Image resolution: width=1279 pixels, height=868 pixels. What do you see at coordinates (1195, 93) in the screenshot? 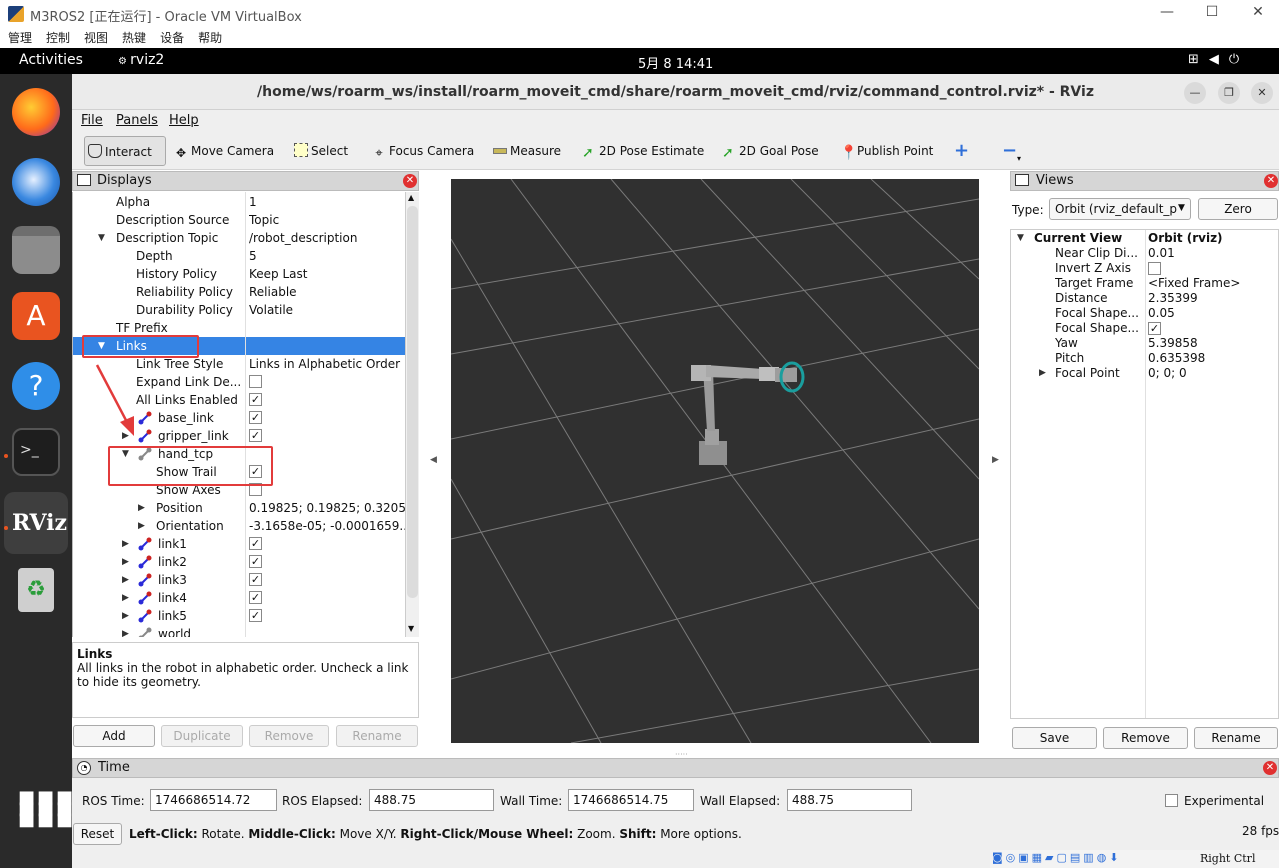
I see `rviz-minimize-icon: —` at bounding box center [1195, 93].